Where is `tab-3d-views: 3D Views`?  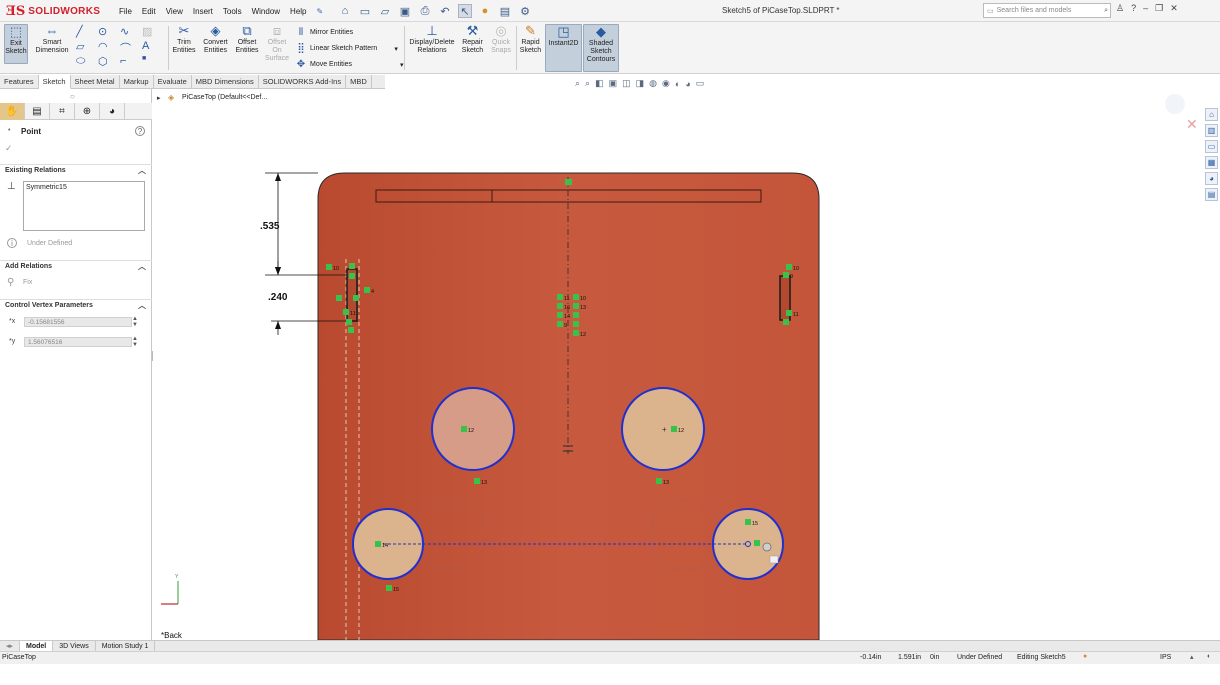
tab-3d-views: 3D Views is located at coordinates (74, 646).